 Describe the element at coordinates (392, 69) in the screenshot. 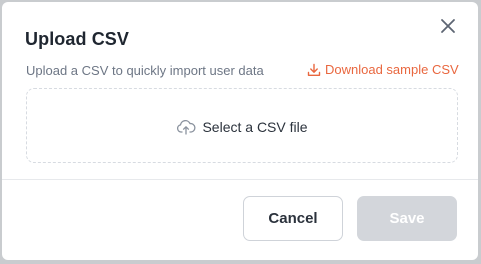

I see `download-link-label: Download sample CSV` at that location.